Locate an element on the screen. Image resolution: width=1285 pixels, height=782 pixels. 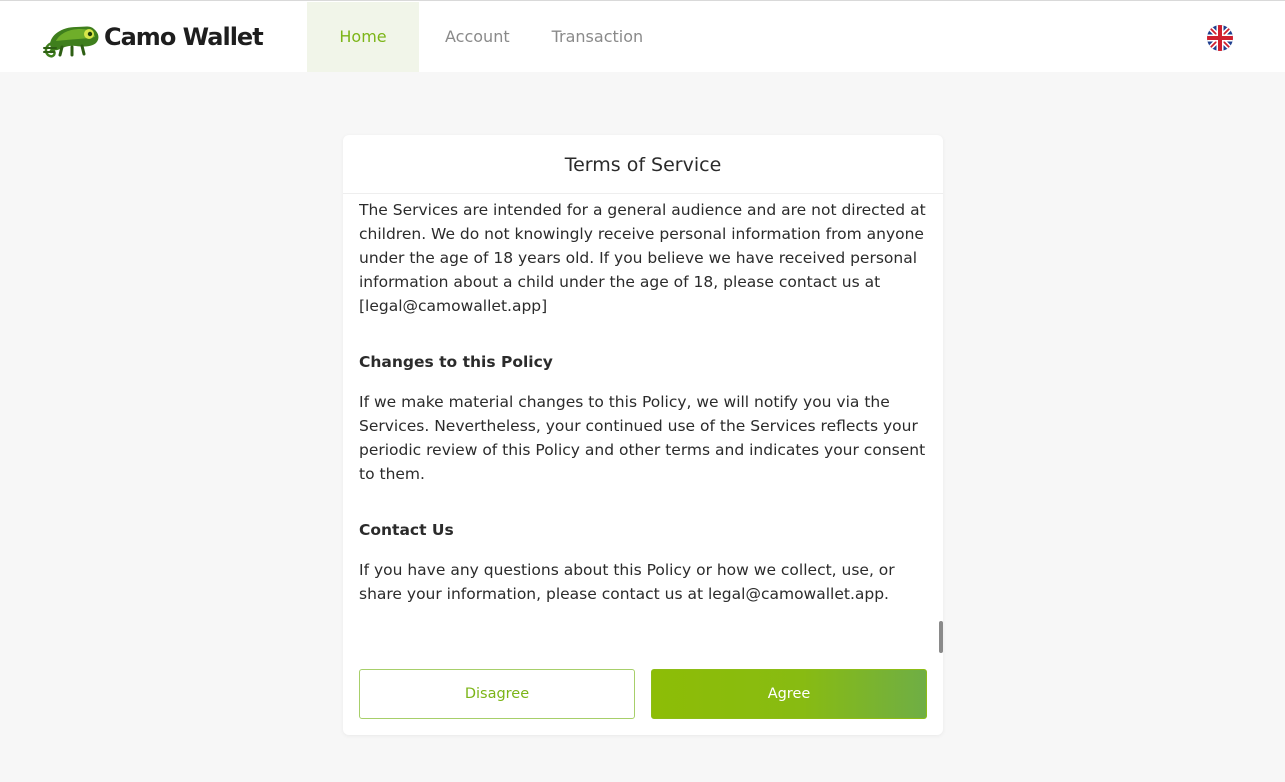
nav-item-home: Home is located at coordinates (363, 37).